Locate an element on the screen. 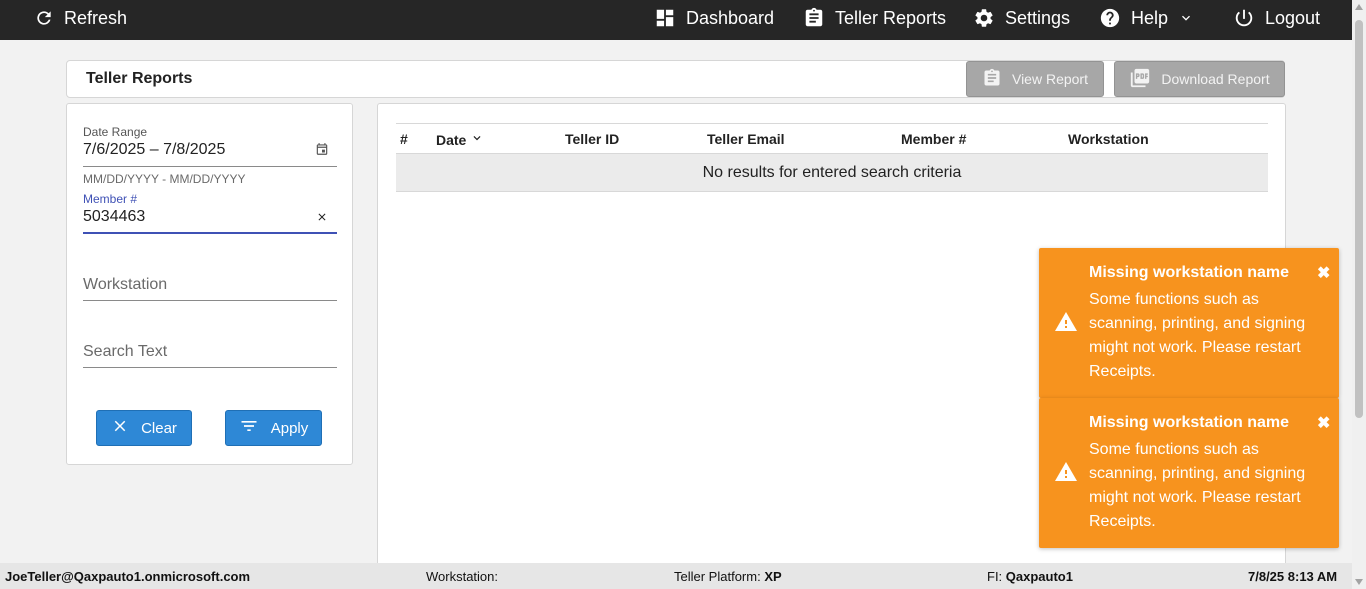  power-icon is located at coordinates (1244, 18).